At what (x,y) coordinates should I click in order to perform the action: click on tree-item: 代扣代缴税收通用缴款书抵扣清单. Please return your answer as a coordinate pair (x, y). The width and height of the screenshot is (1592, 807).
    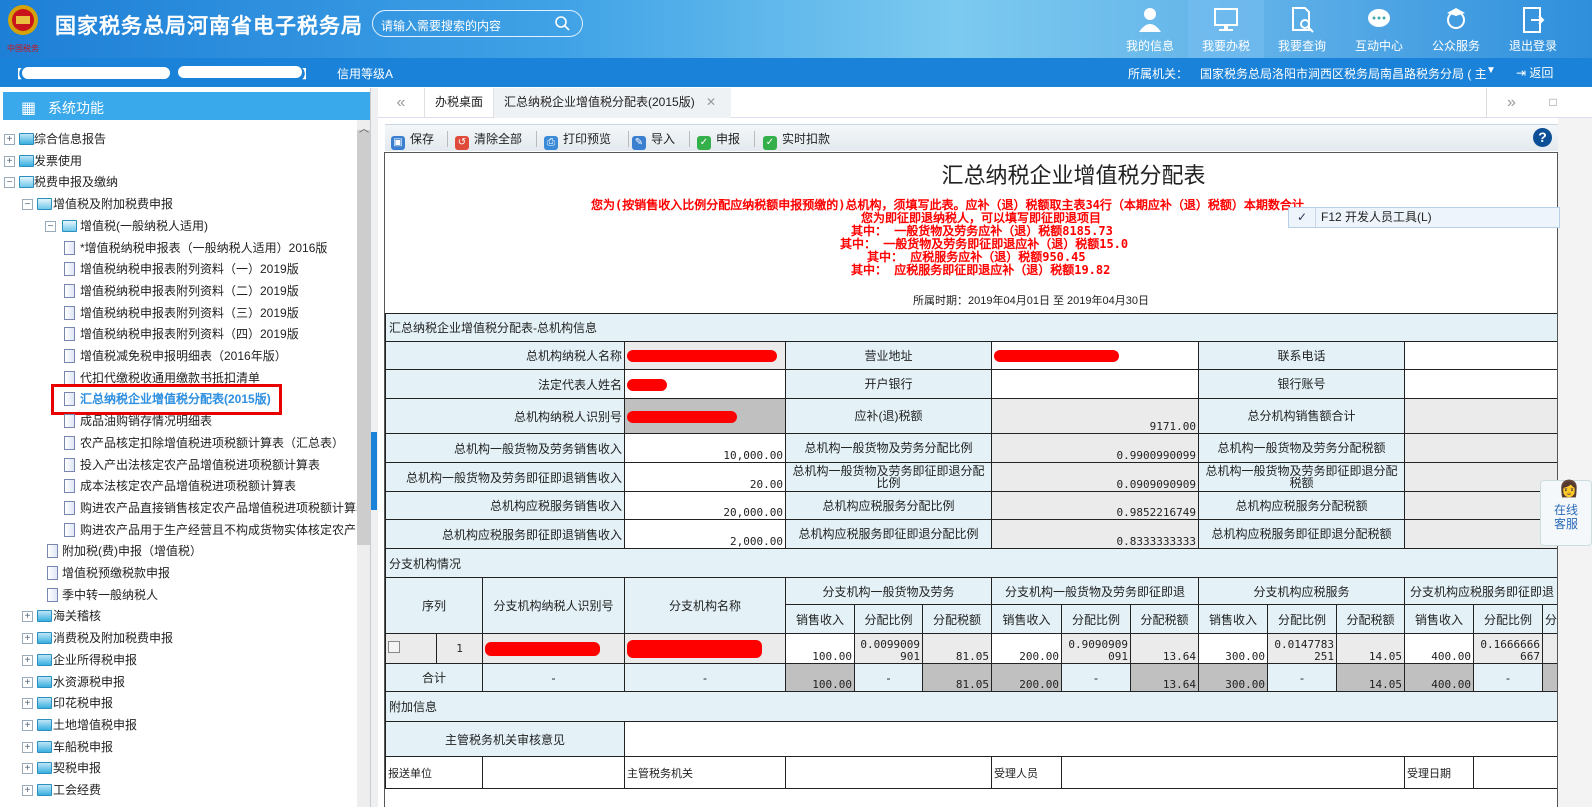
    Looking at the image, I should click on (178, 378).